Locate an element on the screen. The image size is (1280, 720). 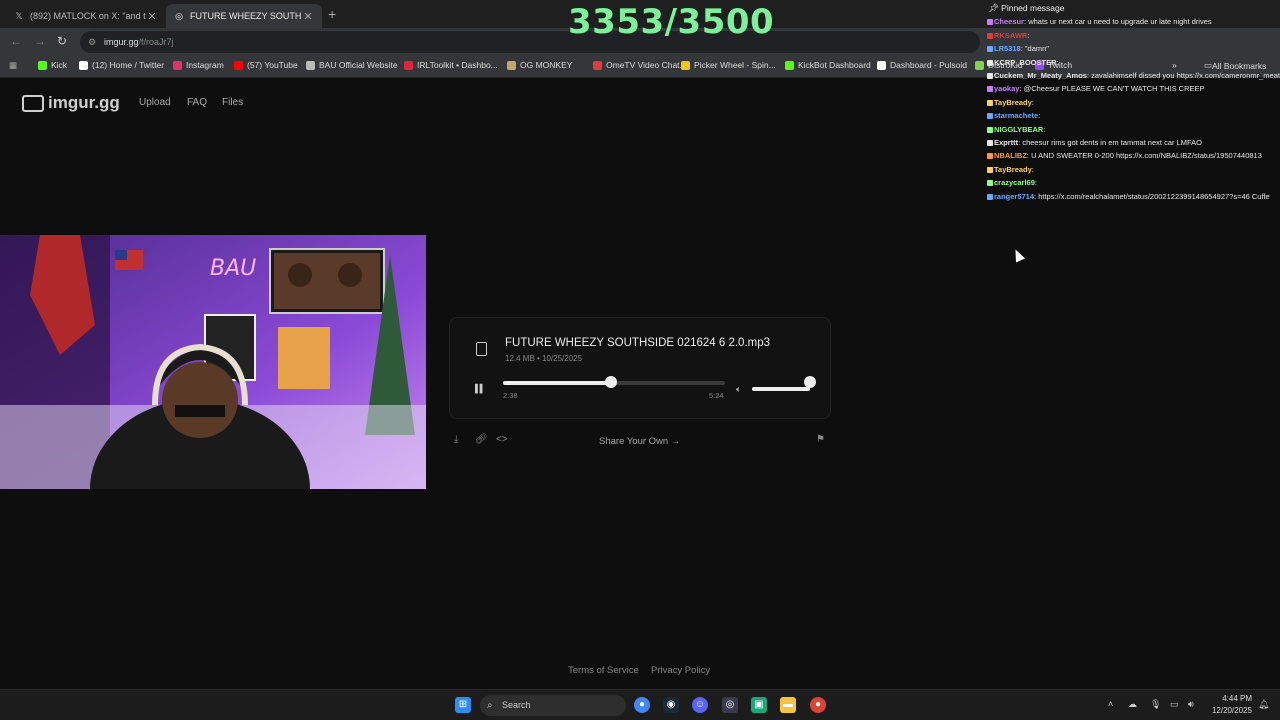
current-time: 2:38 is located at coordinates (510, 395).